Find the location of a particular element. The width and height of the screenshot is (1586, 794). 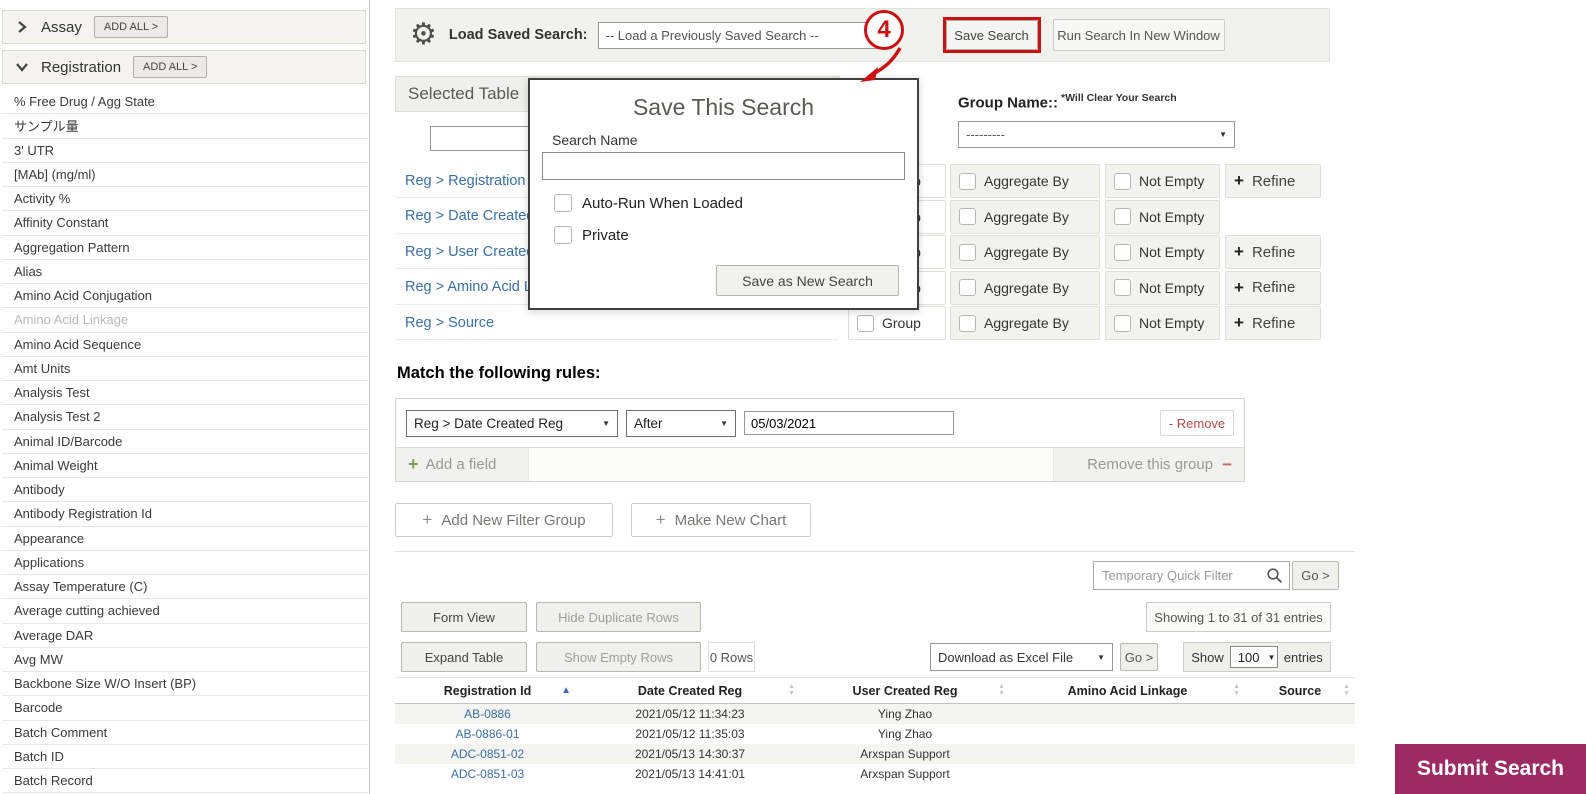

run-search-new-window-button: Run Search In New Window is located at coordinates (1138, 35).